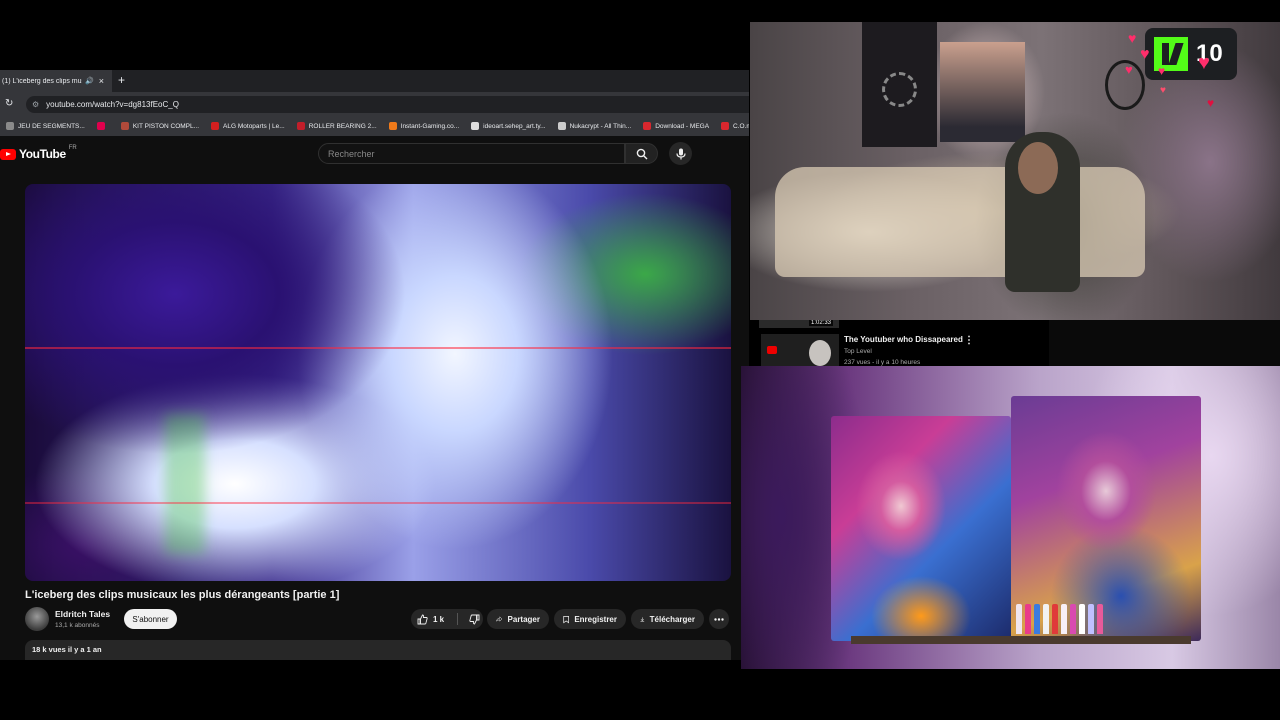 Image resolution: width=1280 pixels, height=720 pixels. Describe the element at coordinates (595, 619) in the screenshot. I see `save-label: Enregistrer` at that location.